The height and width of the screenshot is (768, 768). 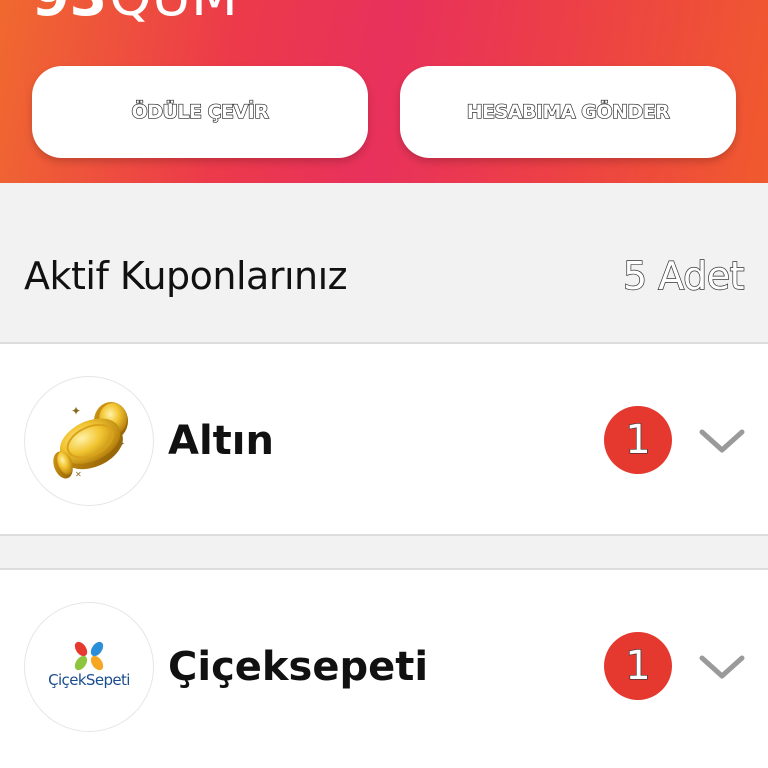 I want to click on coupon-name: Çiçeksepeti, so click(x=298, y=667).